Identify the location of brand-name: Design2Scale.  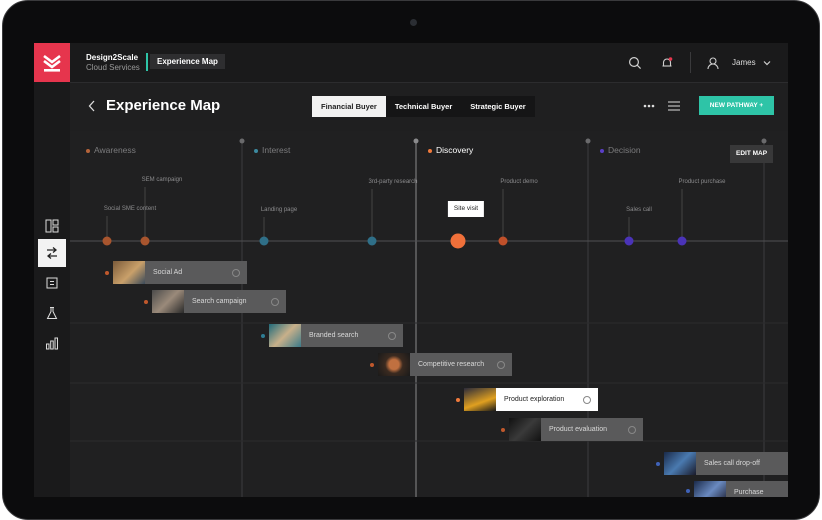
(112, 57).